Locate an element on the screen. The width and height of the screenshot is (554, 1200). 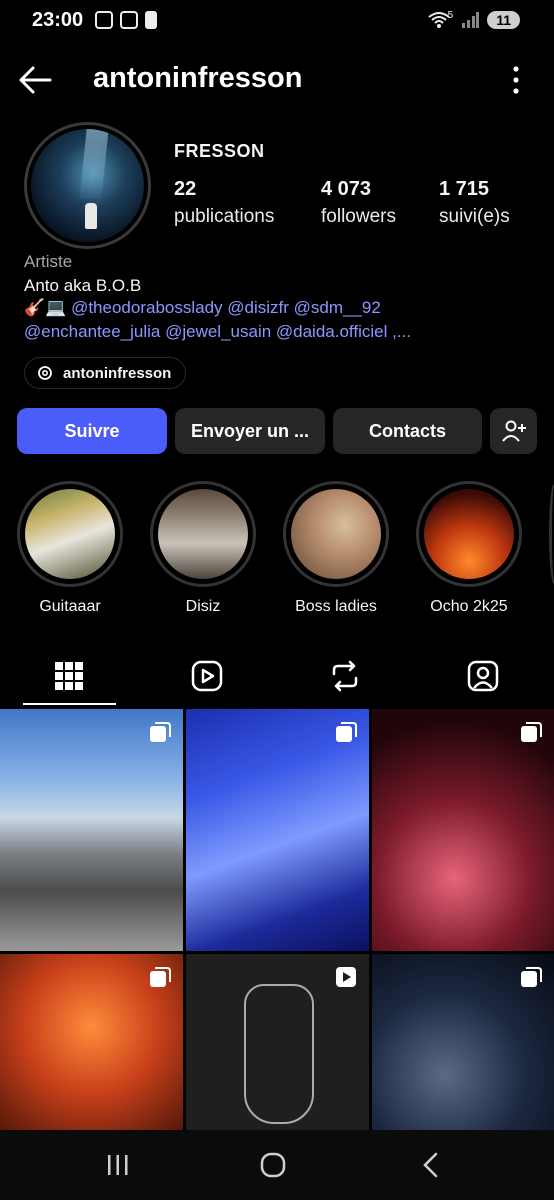
screenshot-icon is located at coordinates (104, 20).